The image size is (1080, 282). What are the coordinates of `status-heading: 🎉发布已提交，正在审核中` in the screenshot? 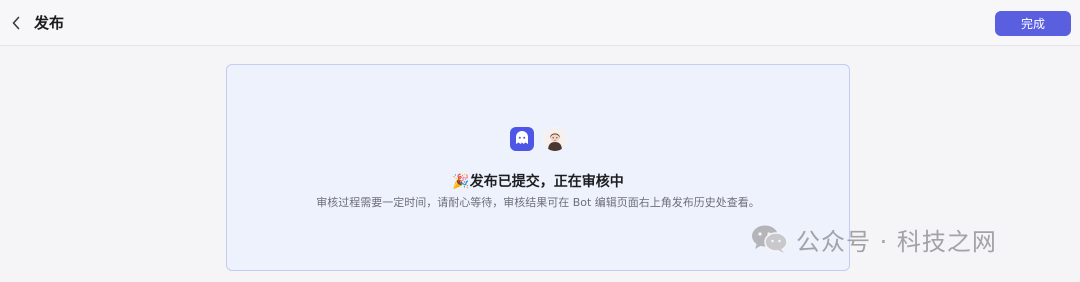 It's located at (538, 181).